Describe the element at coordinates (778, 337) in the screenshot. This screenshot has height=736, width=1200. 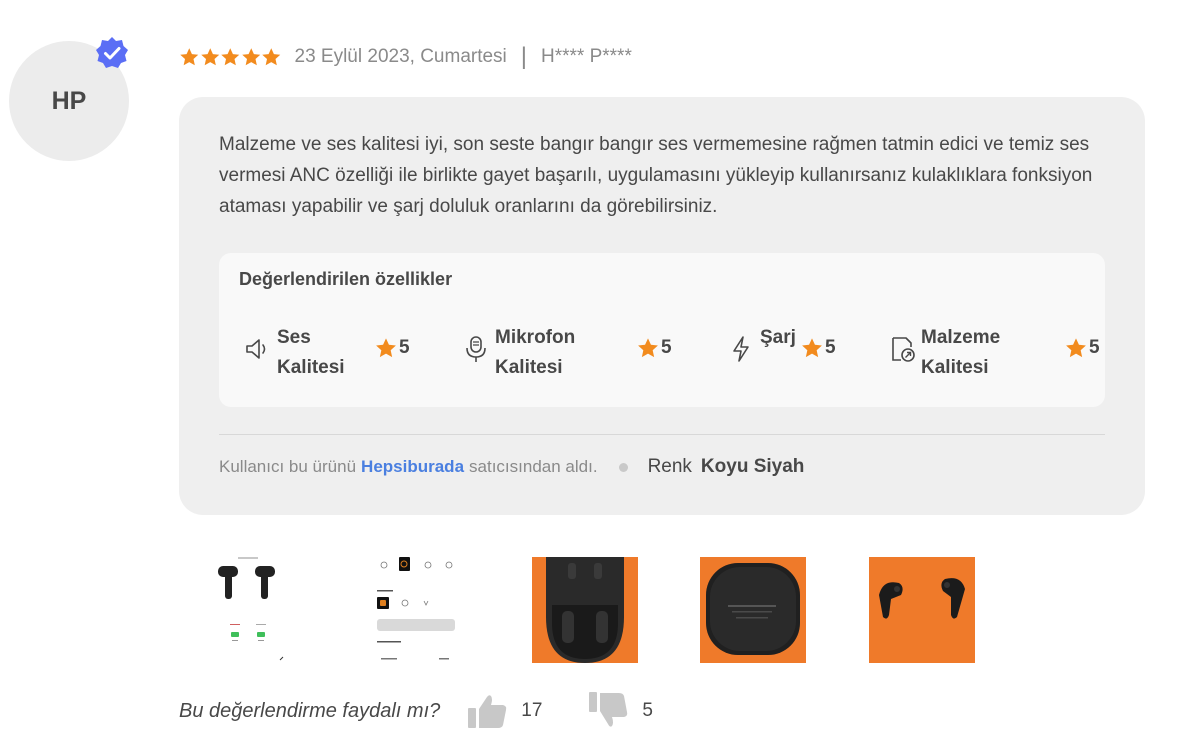
I see `feature-label: Şarj` at that location.